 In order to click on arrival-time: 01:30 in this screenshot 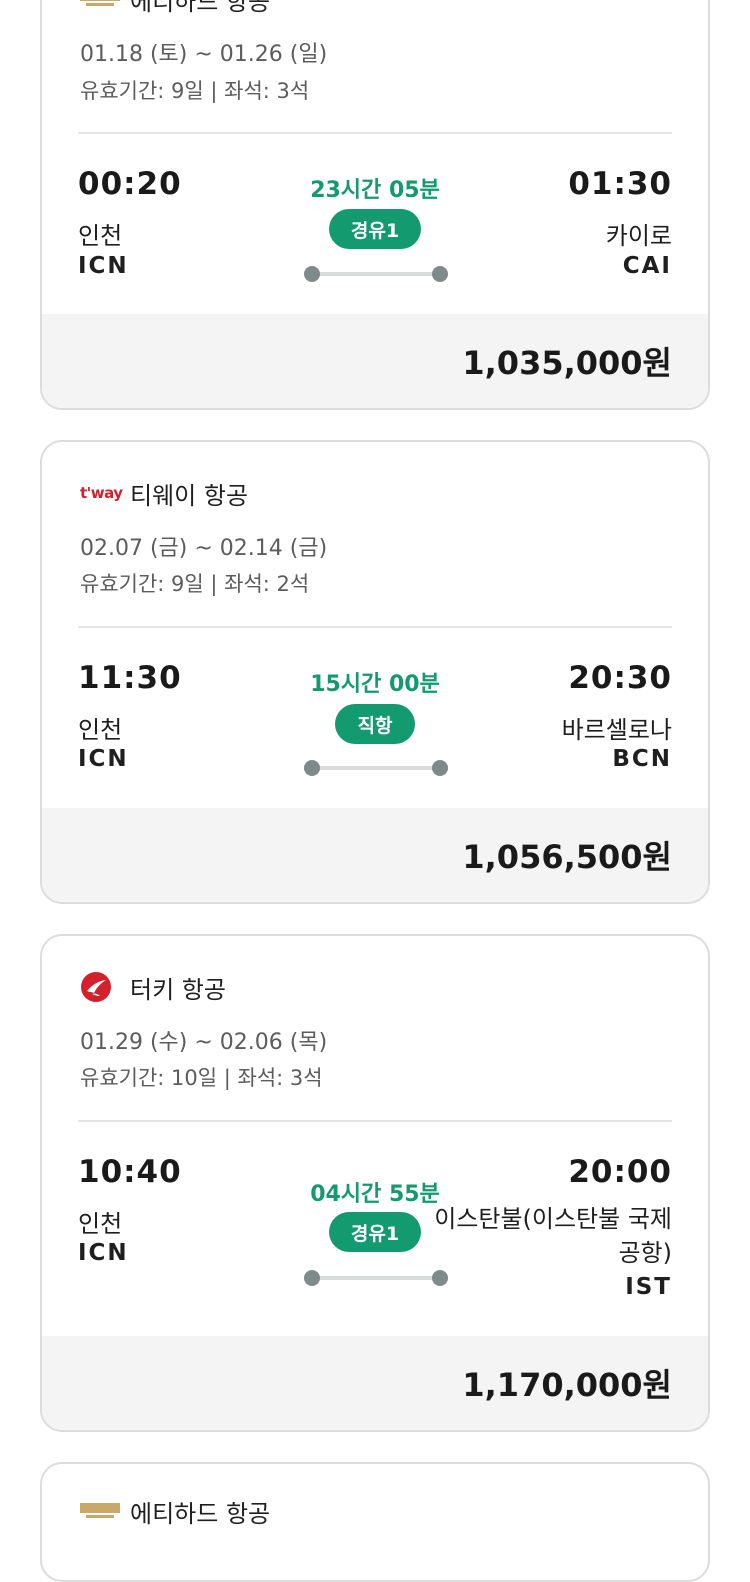, I will do `click(620, 184)`.